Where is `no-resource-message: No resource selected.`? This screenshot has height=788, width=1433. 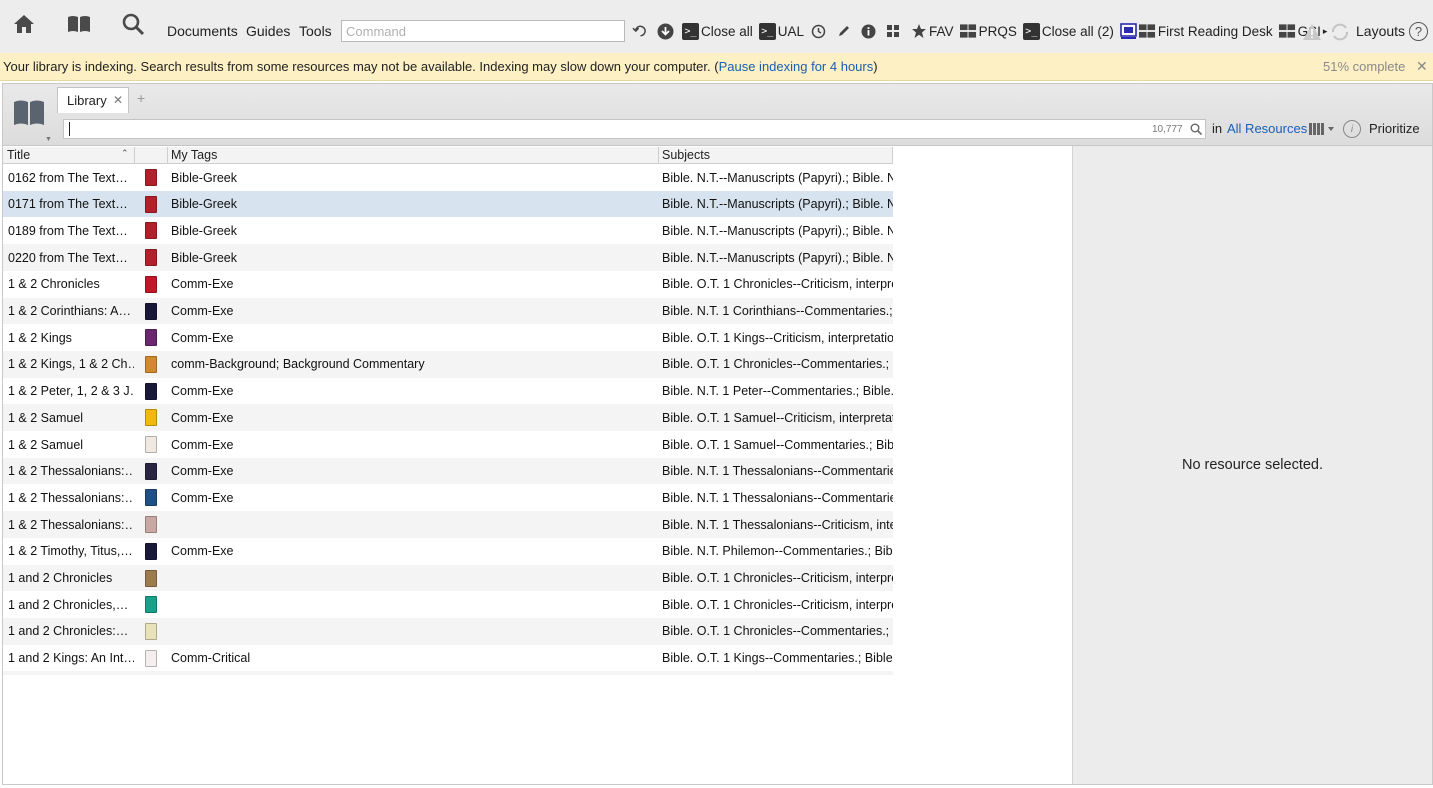
no-resource-message: No resource selected. is located at coordinates (1252, 465).